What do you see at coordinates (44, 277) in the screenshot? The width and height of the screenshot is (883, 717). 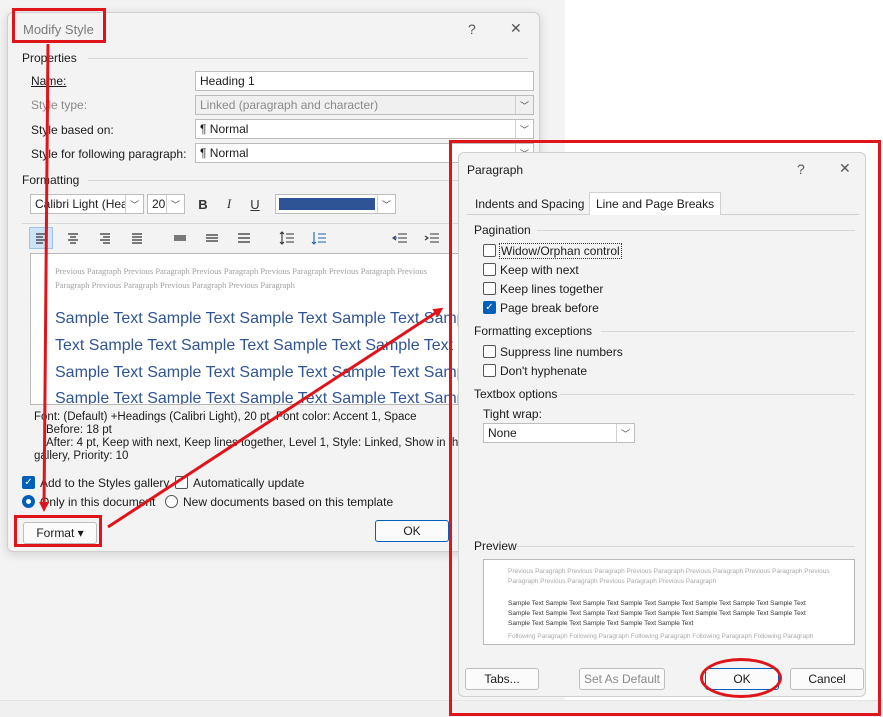 I see `arrow-title-to-format` at bounding box center [44, 277].